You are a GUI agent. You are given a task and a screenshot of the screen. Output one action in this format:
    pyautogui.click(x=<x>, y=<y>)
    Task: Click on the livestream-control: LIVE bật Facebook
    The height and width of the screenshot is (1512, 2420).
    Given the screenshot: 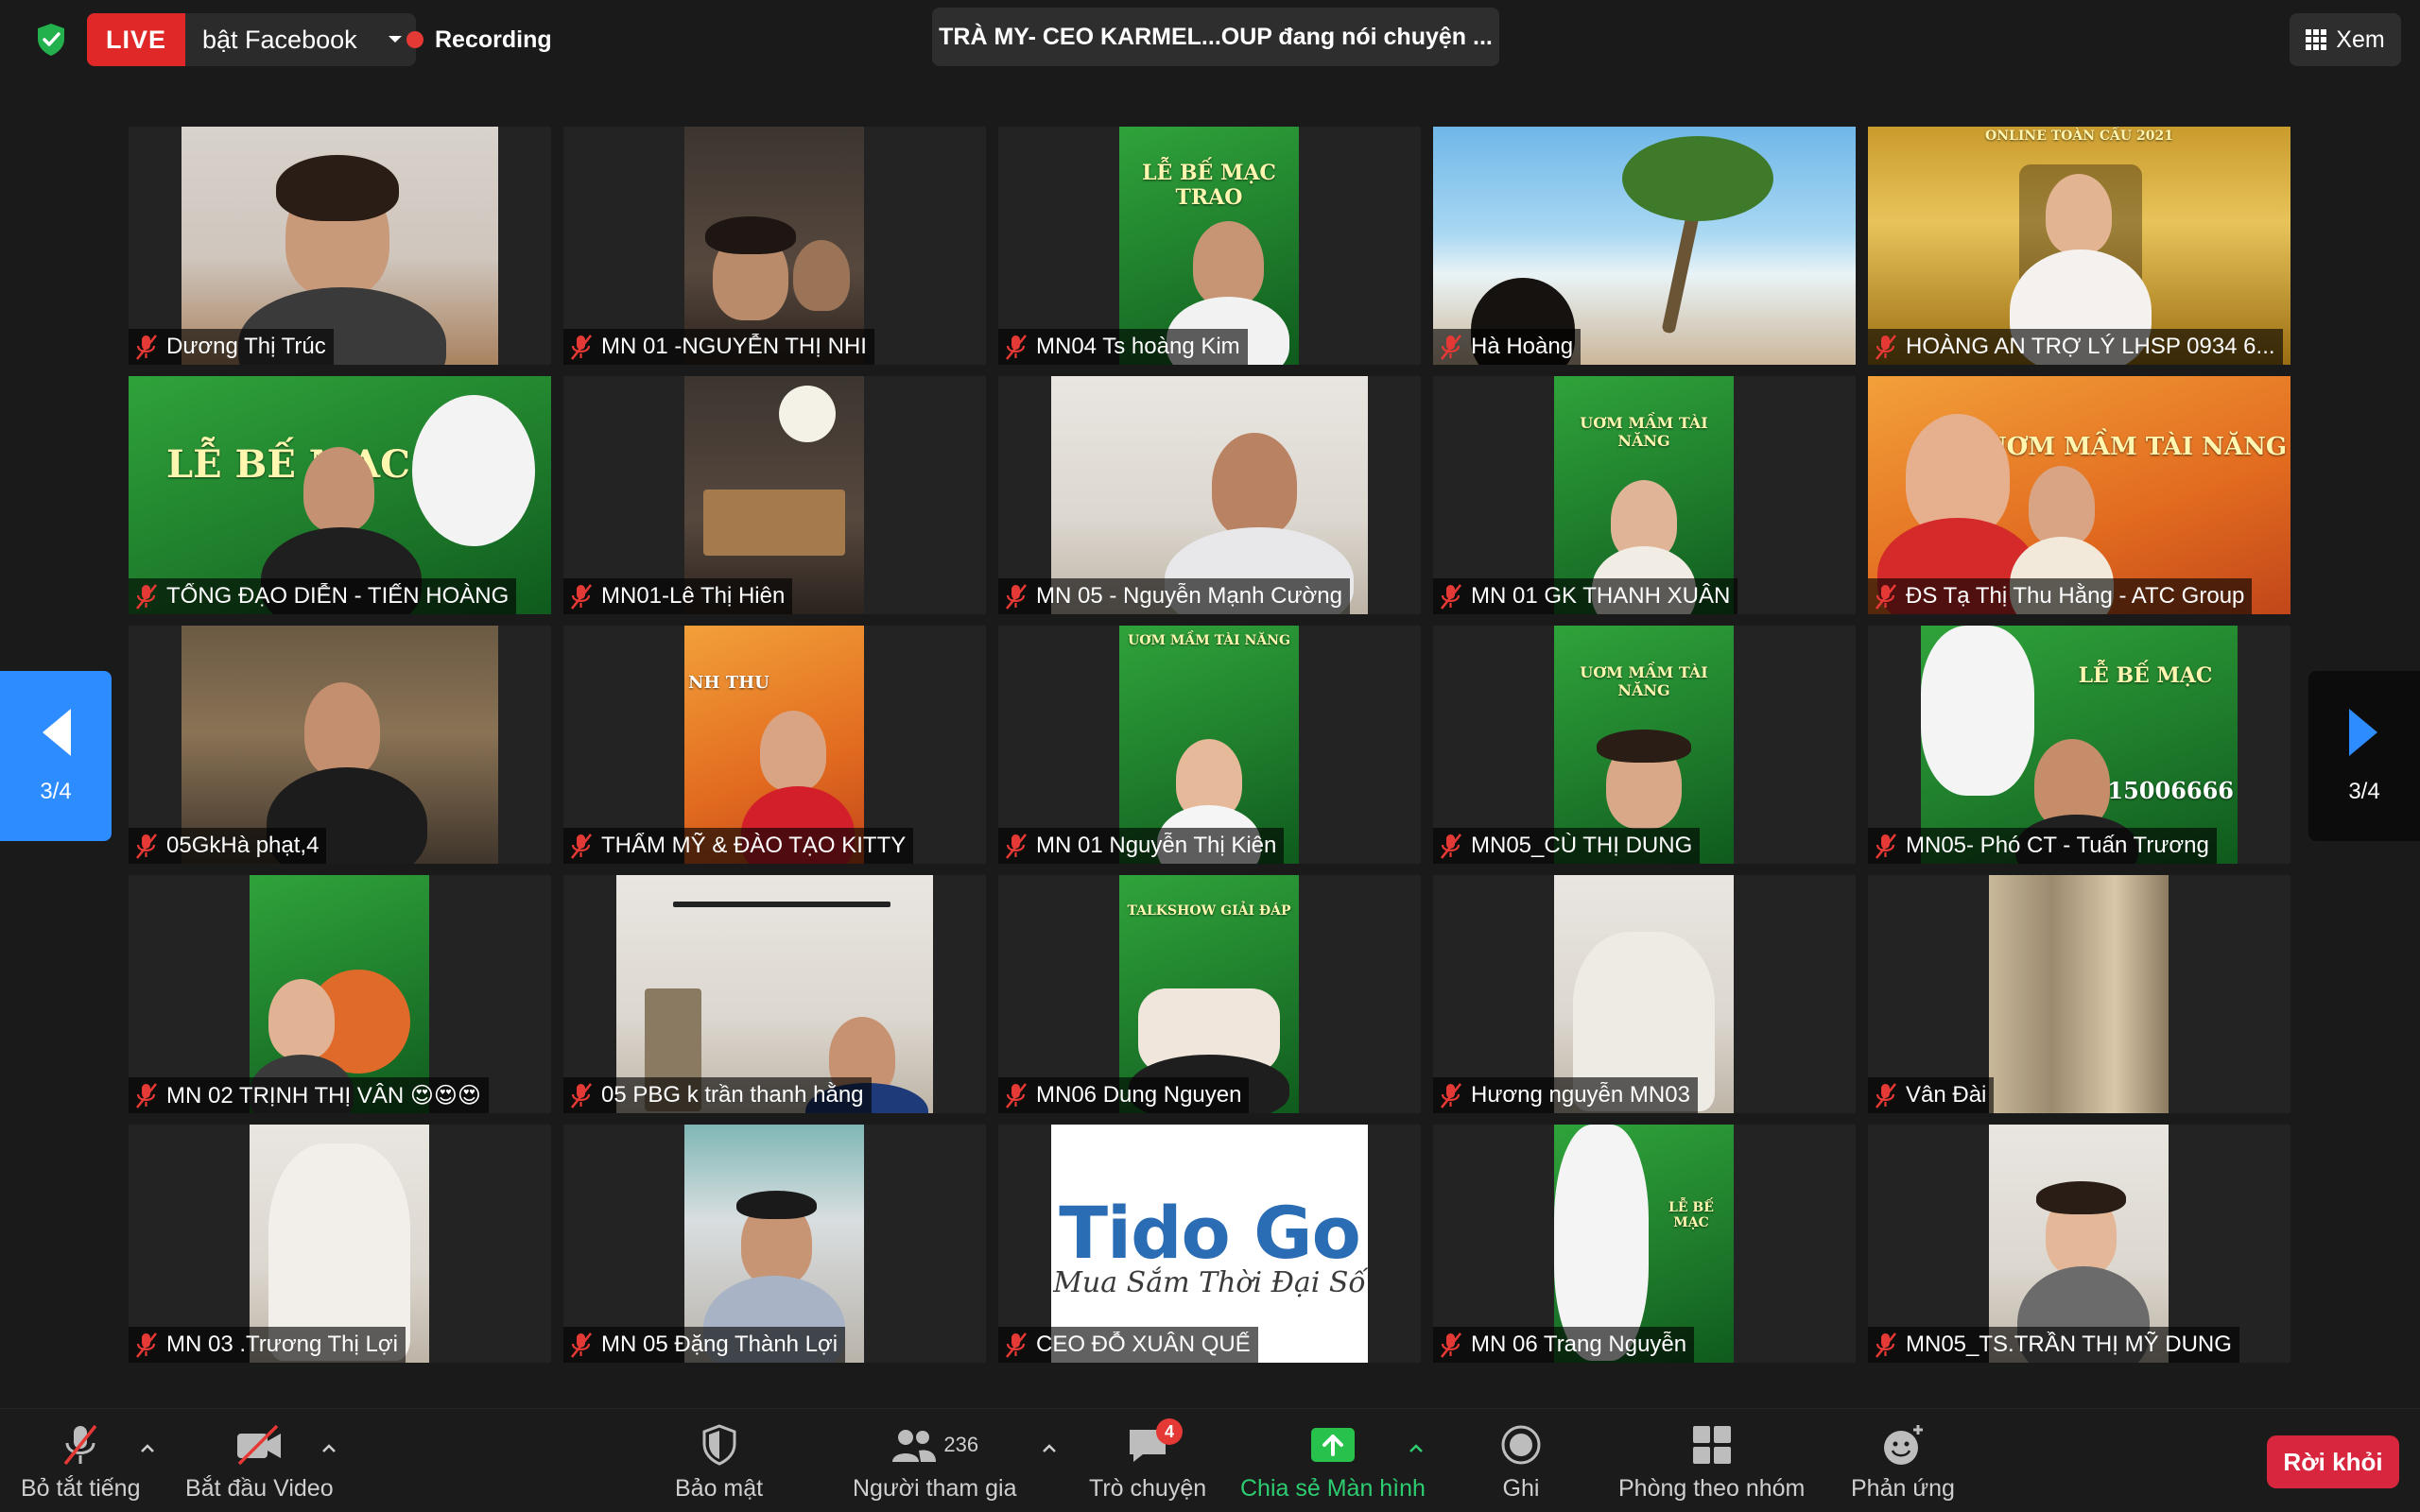 What is the action you would take?
    pyautogui.click(x=251, y=39)
    